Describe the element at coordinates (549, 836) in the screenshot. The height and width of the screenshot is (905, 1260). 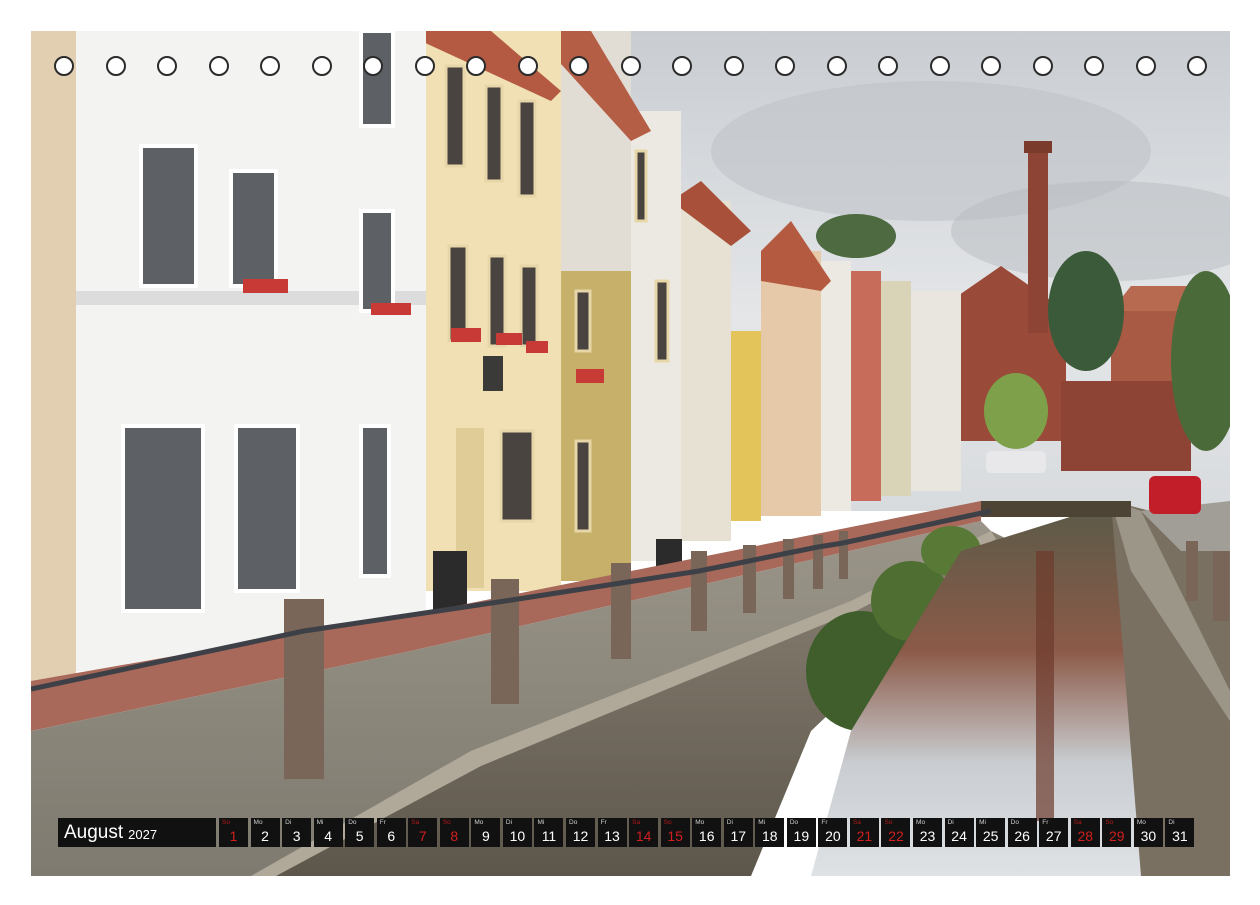
I see `day-number: 11` at that location.